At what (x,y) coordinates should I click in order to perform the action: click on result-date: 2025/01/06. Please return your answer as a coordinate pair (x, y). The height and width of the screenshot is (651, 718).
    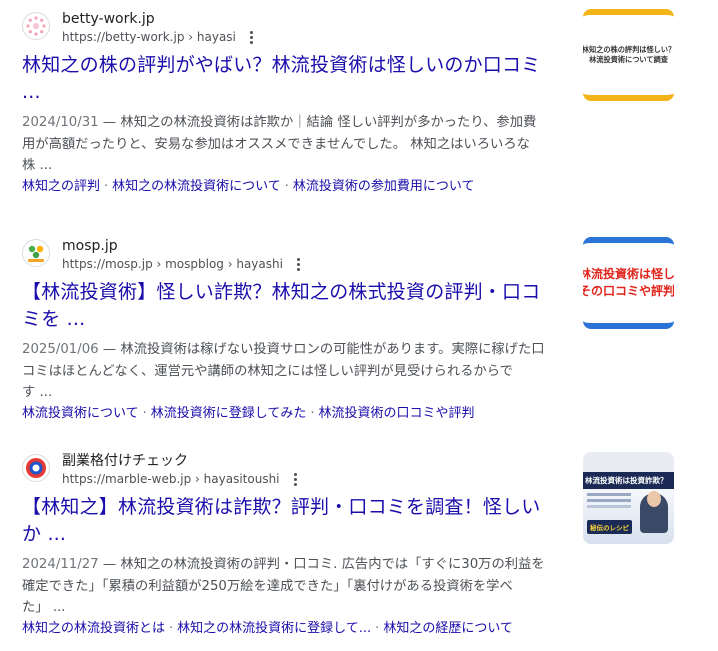
    Looking at the image, I should click on (60, 349).